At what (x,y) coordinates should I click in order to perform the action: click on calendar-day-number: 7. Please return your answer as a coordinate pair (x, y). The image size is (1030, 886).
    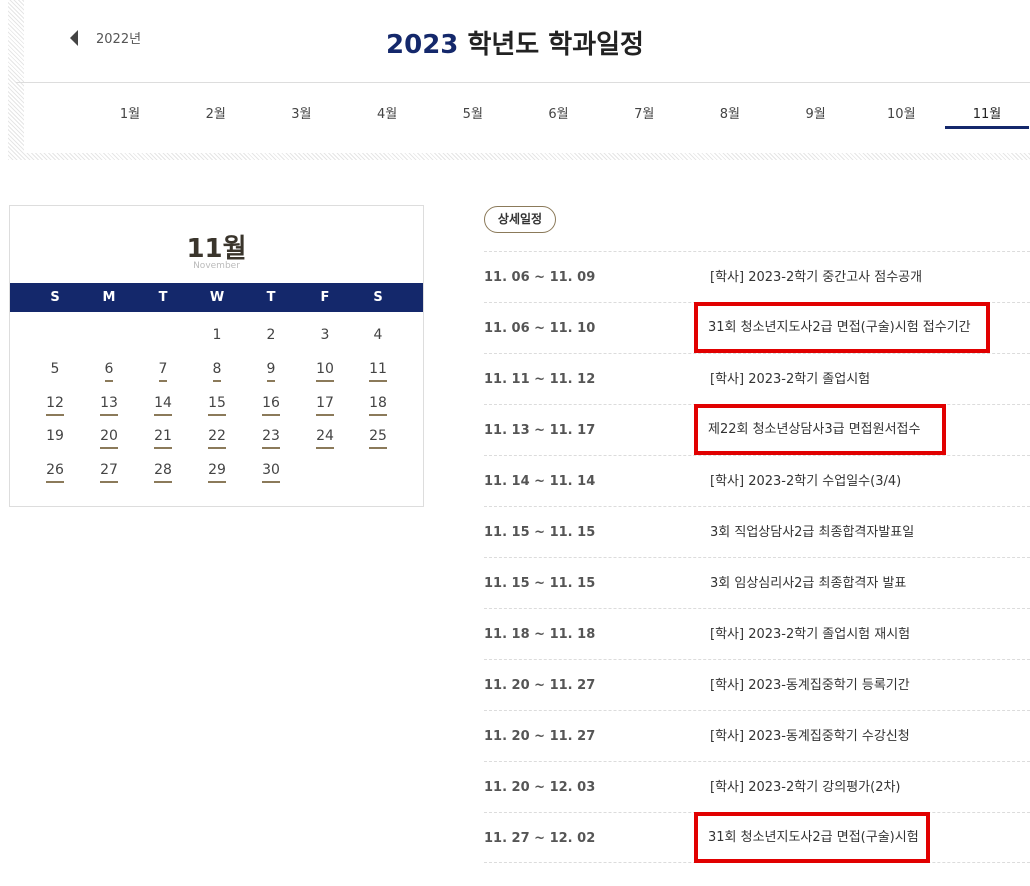
    Looking at the image, I should click on (163, 371).